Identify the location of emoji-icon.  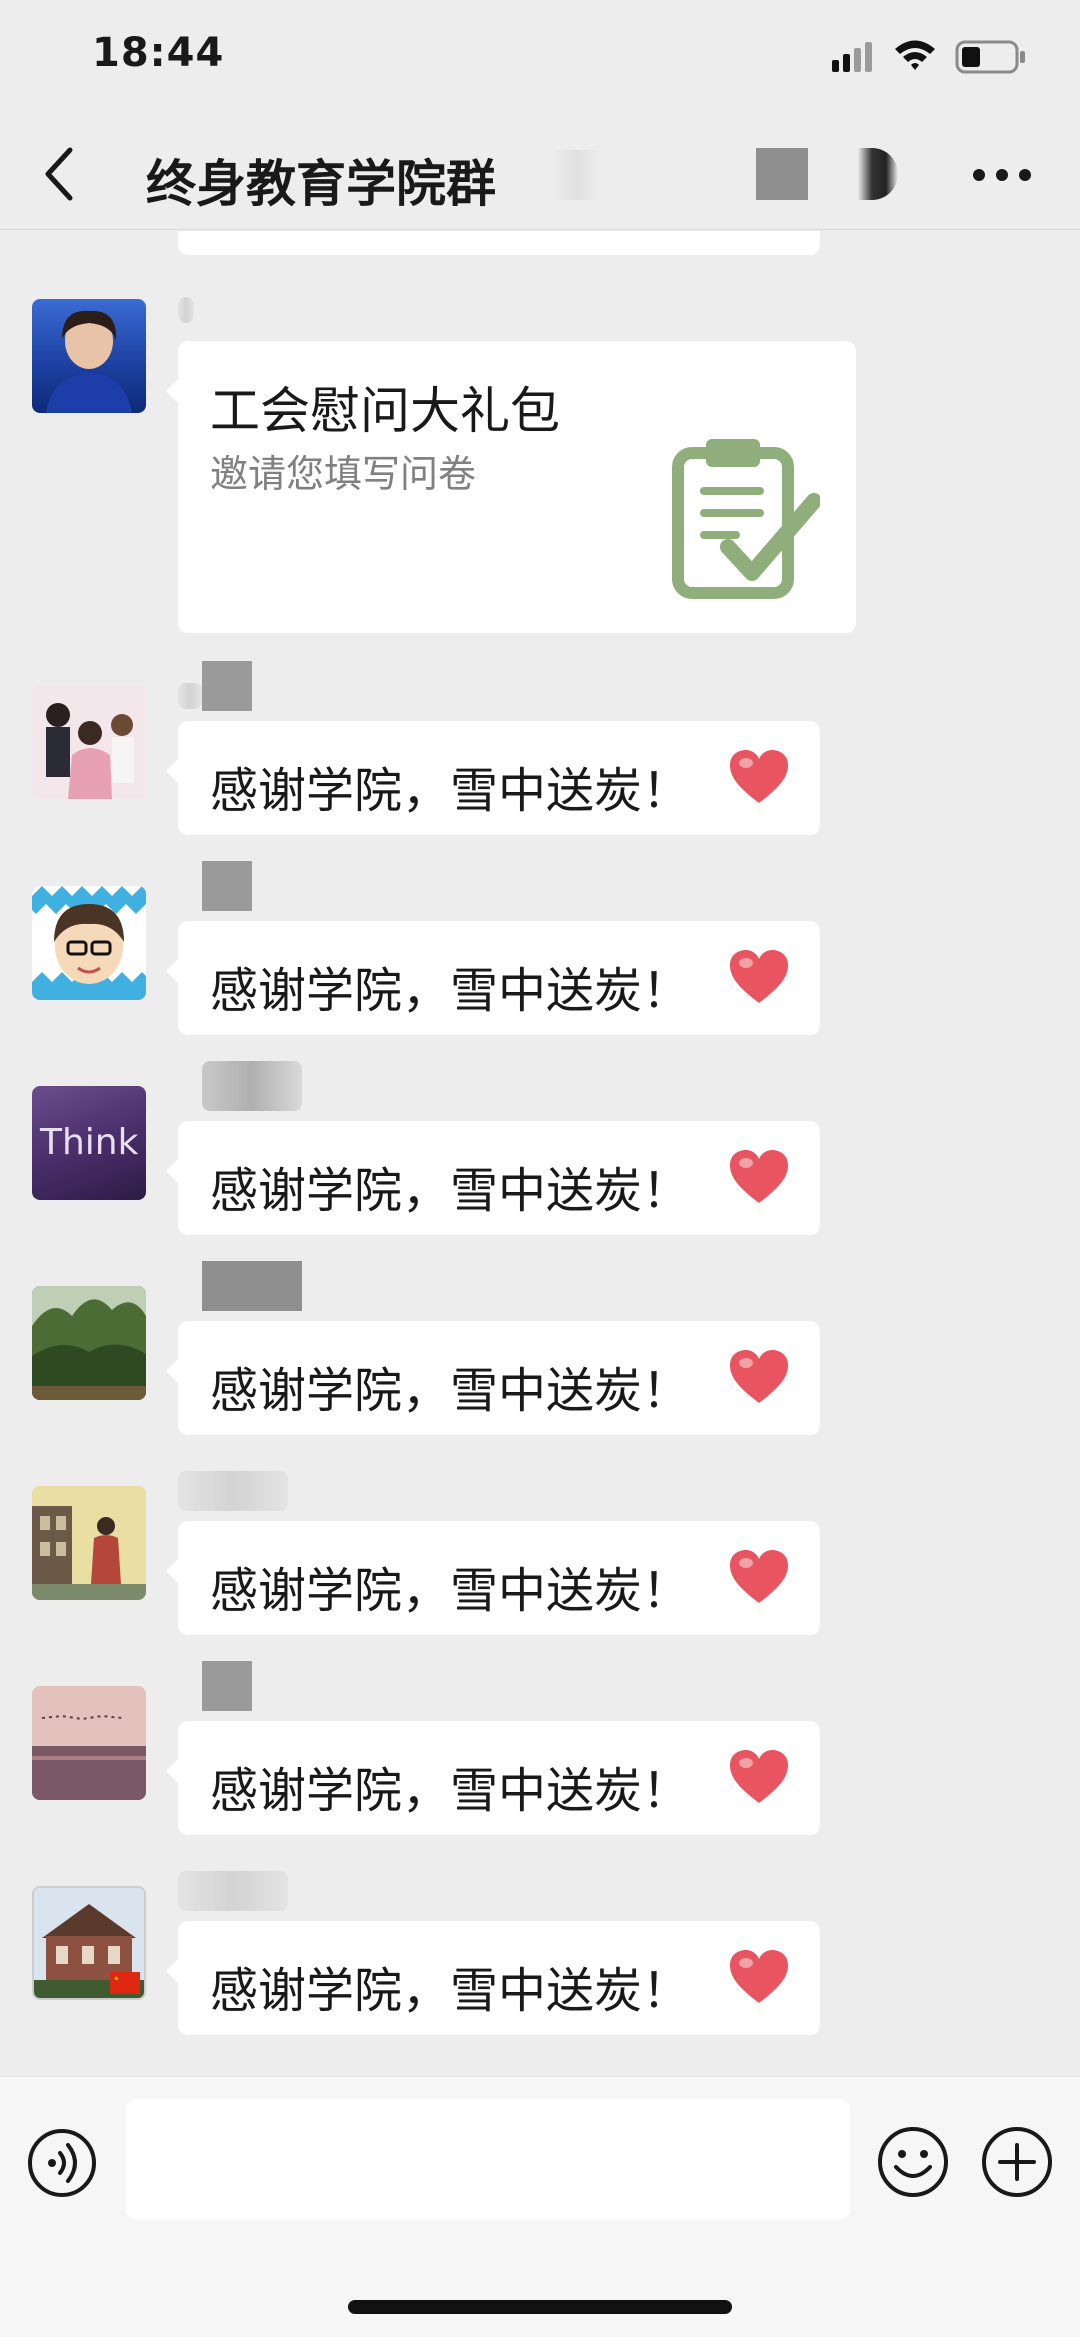
(913, 2162).